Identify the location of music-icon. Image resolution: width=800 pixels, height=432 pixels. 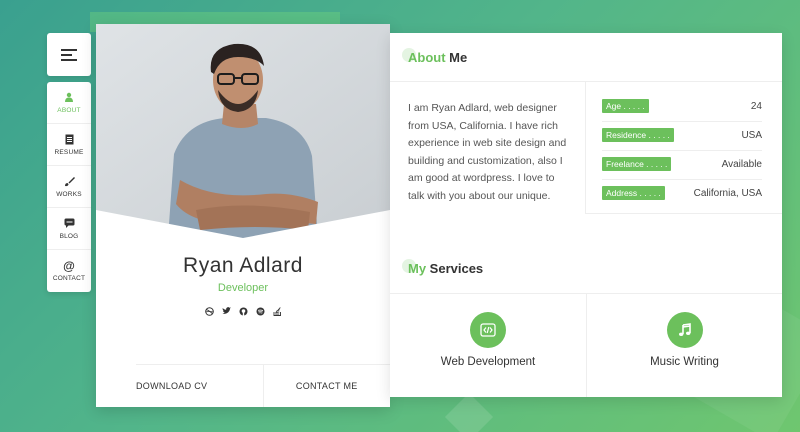
(684, 330).